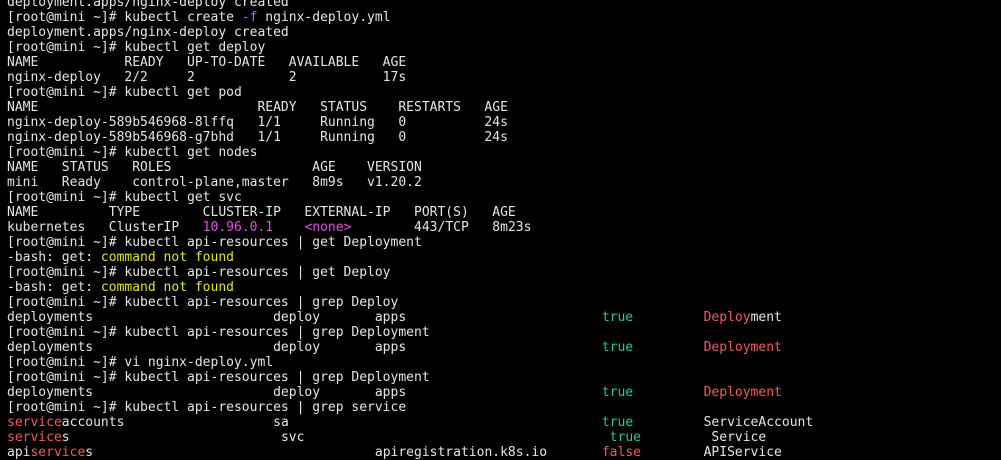 The width and height of the screenshot is (1001, 460). I want to click on terminal-line: [root@mini ~]# kubectl get deploy, so click(410, 47).